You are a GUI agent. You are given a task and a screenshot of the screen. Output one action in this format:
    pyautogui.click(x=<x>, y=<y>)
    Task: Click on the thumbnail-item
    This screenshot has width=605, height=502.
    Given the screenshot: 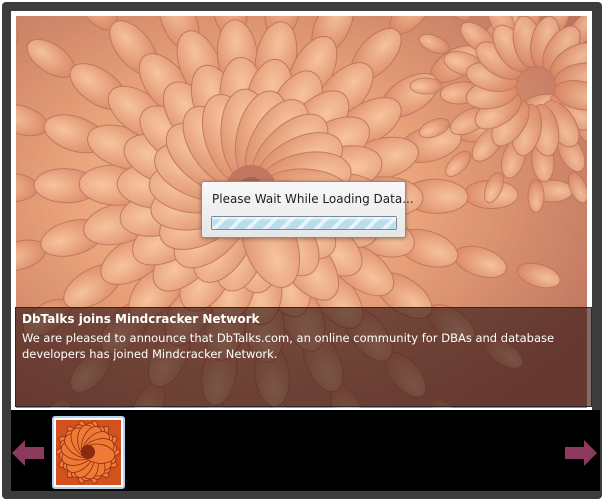 What is the action you would take?
    pyautogui.click(x=88, y=452)
    